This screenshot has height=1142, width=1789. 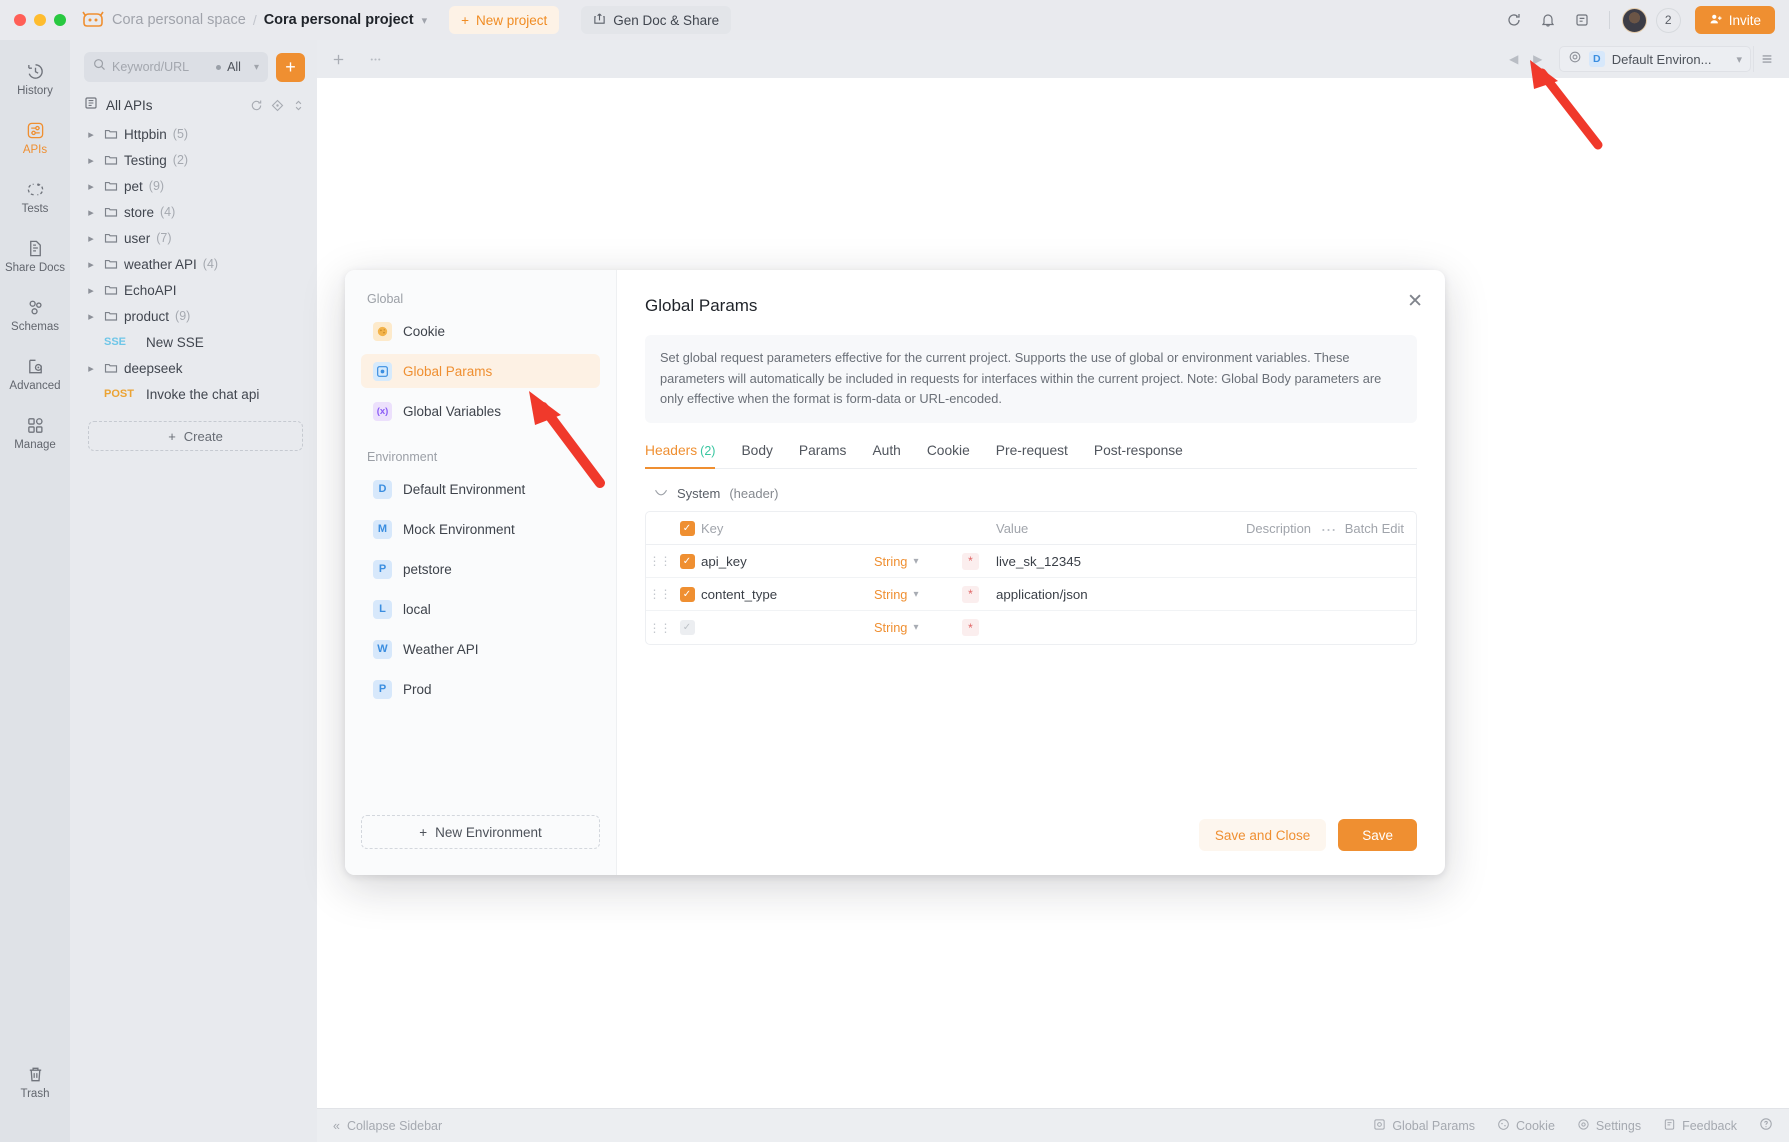 What do you see at coordinates (464, 489) in the screenshot?
I see `environment-item-label: Default Environment` at bounding box center [464, 489].